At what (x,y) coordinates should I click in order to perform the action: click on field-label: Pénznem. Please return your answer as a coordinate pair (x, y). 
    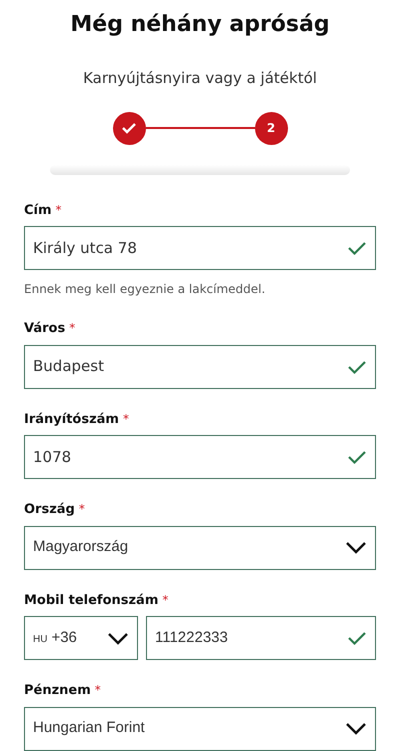
    Looking at the image, I should click on (57, 691).